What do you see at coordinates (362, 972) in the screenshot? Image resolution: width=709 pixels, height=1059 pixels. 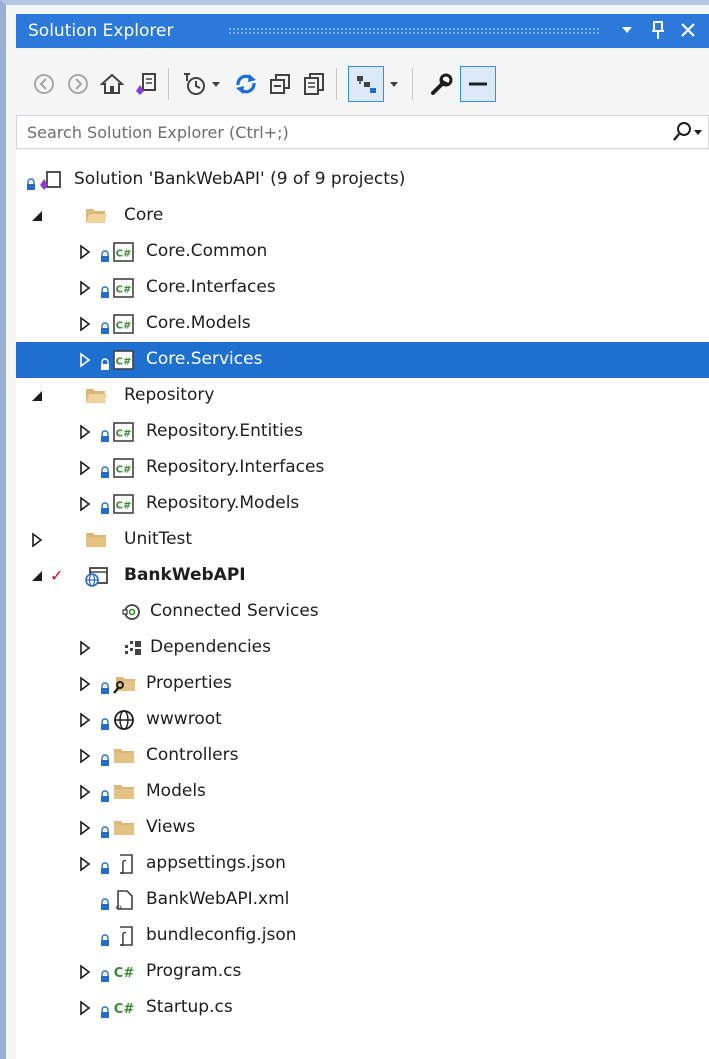 I see `tree-row: C# Program.cs` at bounding box center [362, 972].